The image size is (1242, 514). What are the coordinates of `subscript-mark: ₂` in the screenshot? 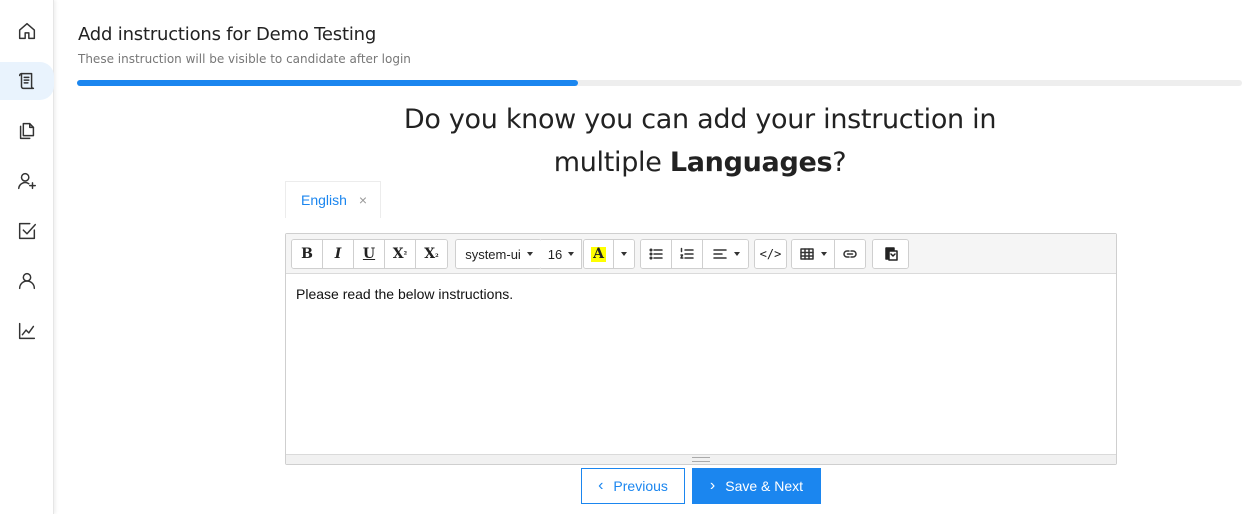 It's located at (437, 254).